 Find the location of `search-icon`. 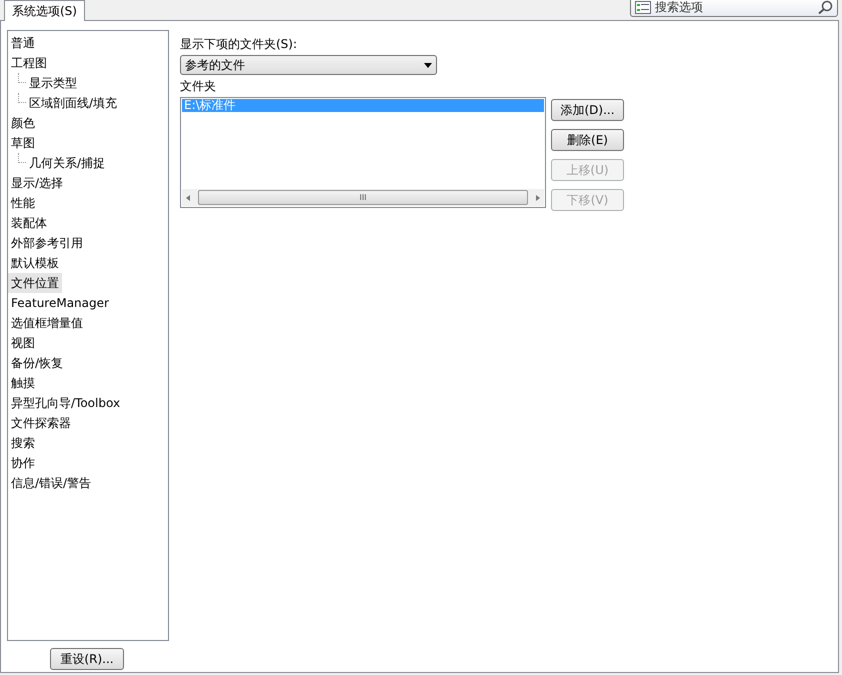

search-icon is located at coordinates (825, 7).